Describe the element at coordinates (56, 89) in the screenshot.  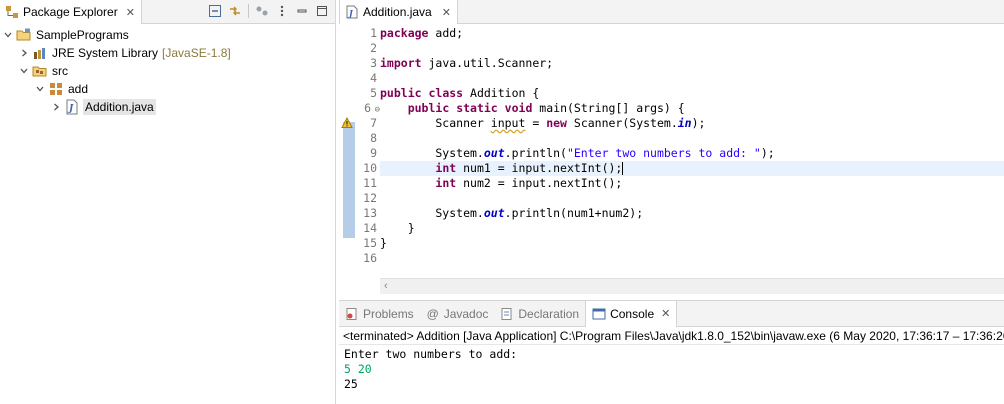
I see `package-icon` at that location.